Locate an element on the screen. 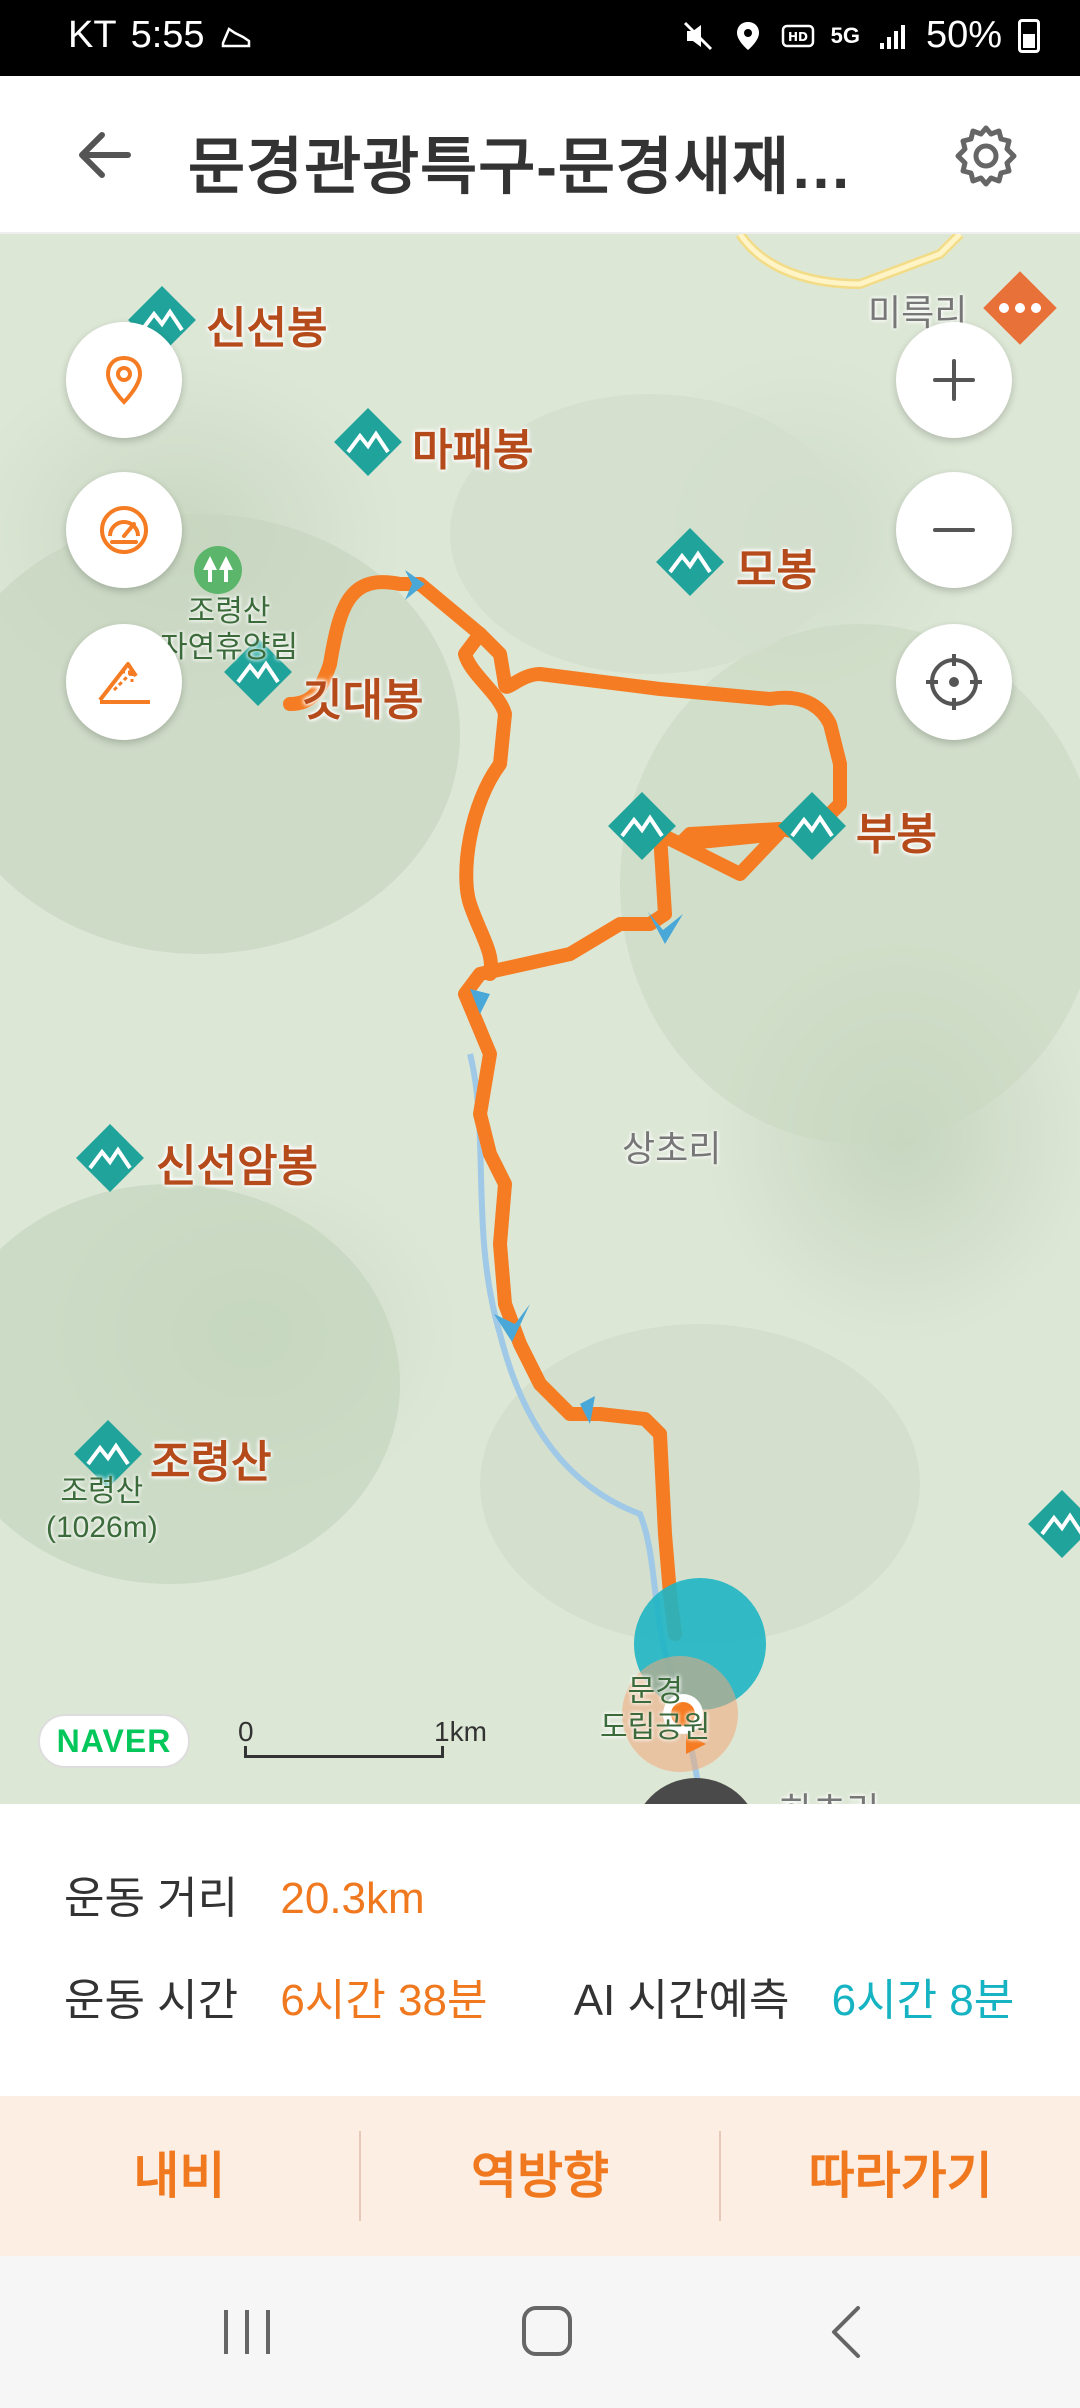  forest-label: 조령산 자연휴양림 is located at coordinates (229, 629).